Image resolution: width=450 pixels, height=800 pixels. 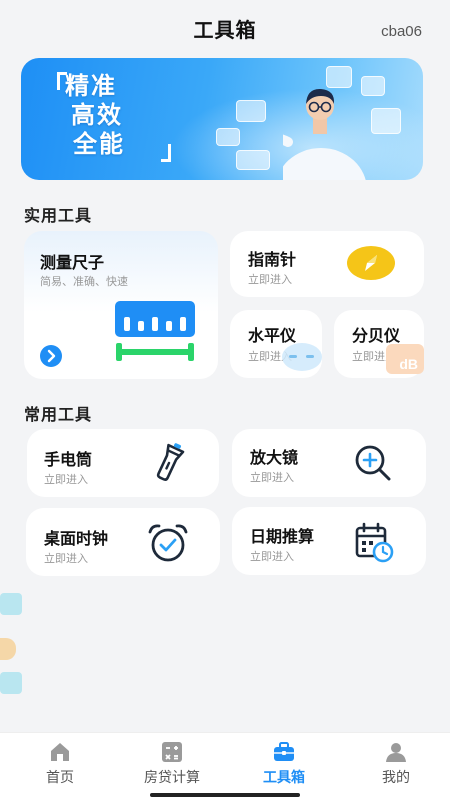 I want to click on tool-card-compass: 指南针 立即进入, so click(x=327, y=264).